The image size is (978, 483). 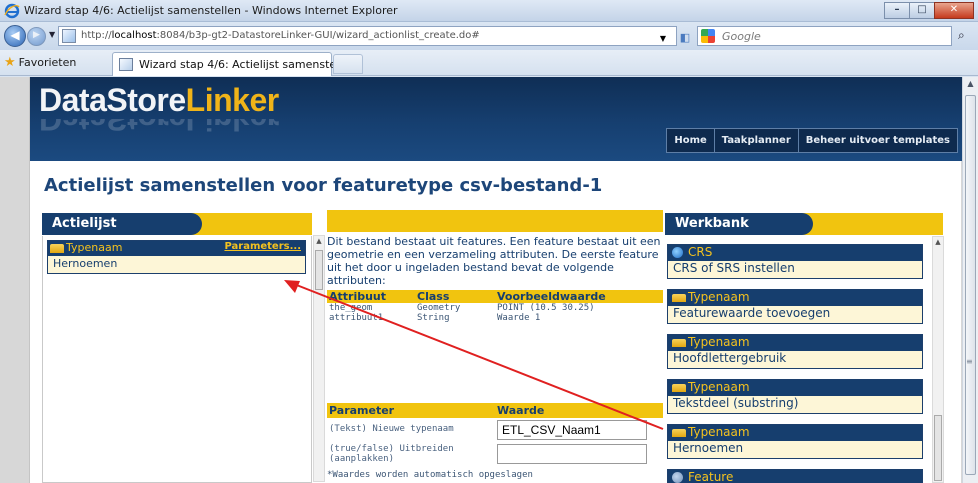 I want to click on search-icon: ⌕, so click(x=961, y=35).